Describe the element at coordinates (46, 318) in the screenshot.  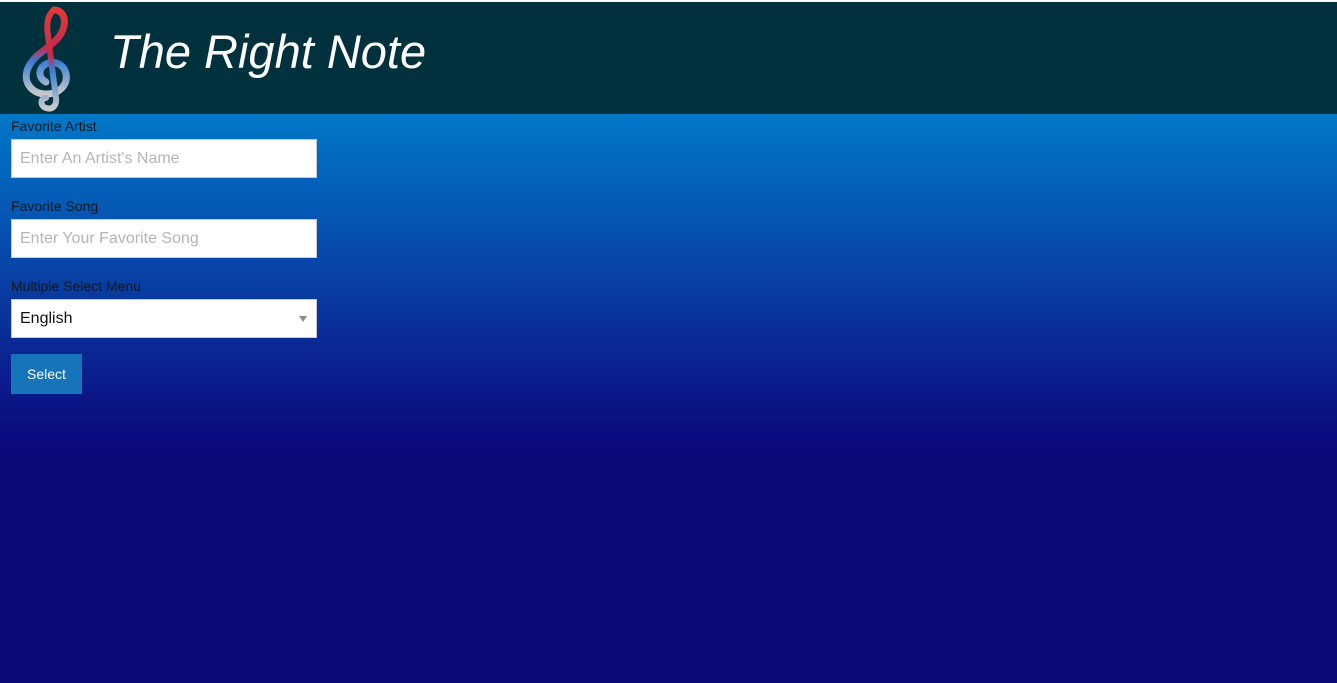
I see `language-select-value: English` at that location.